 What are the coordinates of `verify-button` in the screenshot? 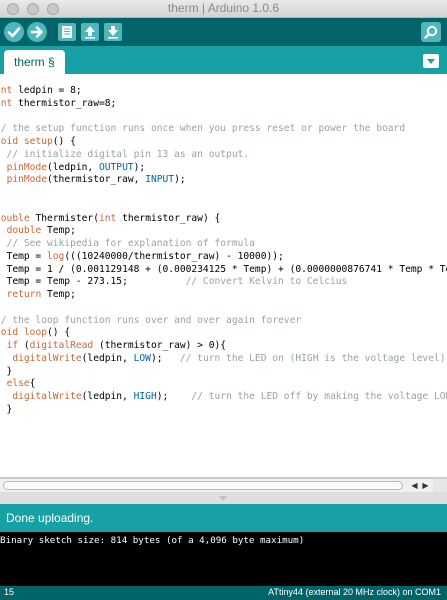 It's located at (14, 32).